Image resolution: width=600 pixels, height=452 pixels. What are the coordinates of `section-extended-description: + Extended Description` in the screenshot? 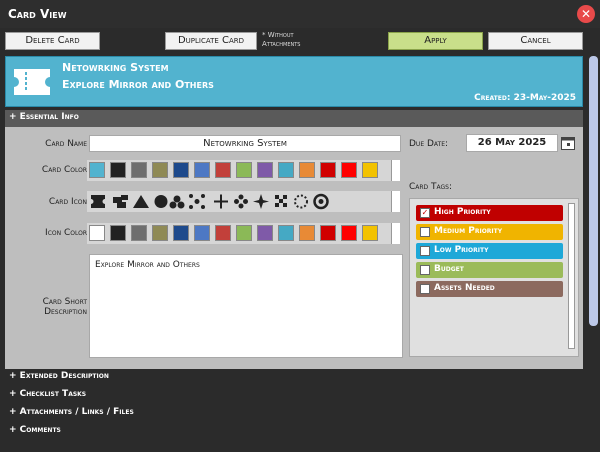 It's located at (294, 377).